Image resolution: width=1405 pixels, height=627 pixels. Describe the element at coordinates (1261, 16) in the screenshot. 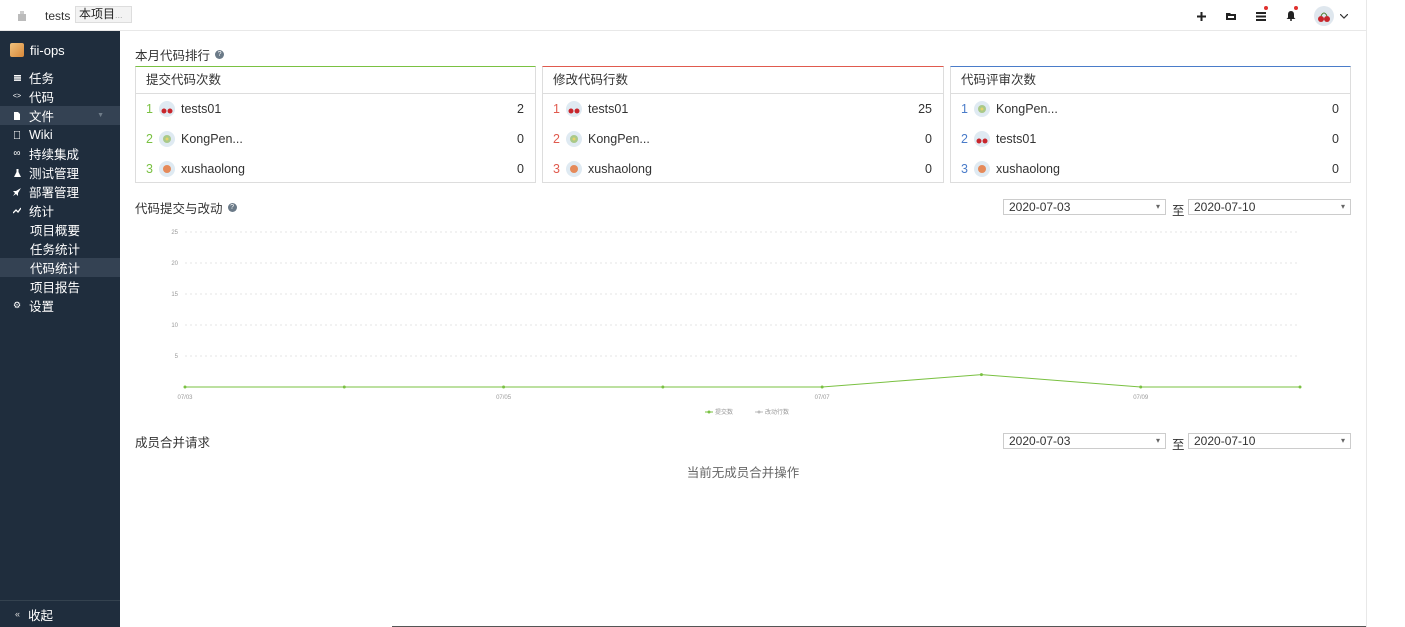

I see `tasks-icon` at that location.